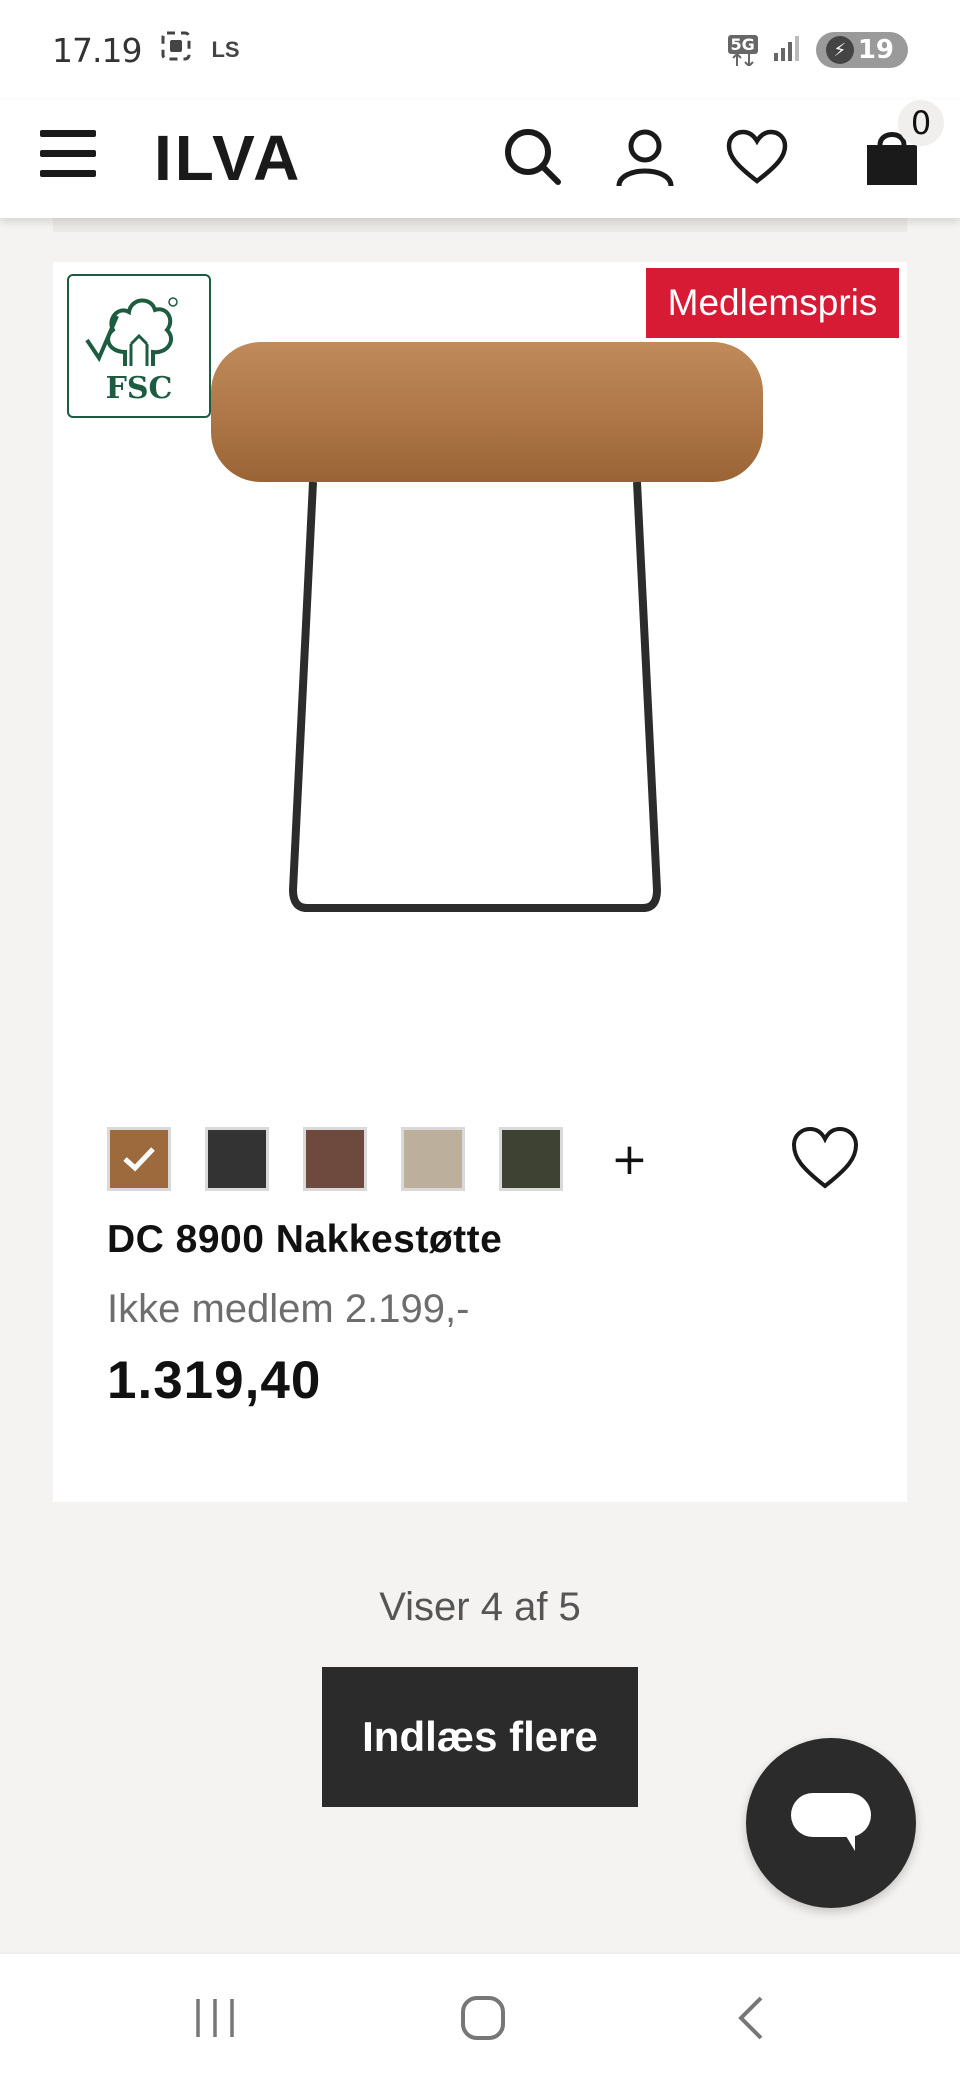 Image resolution: width=960 pixels, height=2080 pixels. I want to click on status-left: 17.19 LS, so click(146, 50).